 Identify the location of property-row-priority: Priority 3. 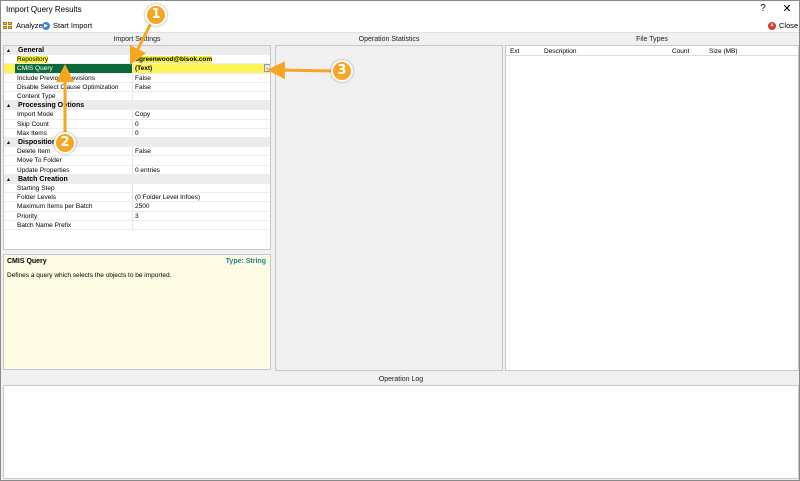
(137, 216).